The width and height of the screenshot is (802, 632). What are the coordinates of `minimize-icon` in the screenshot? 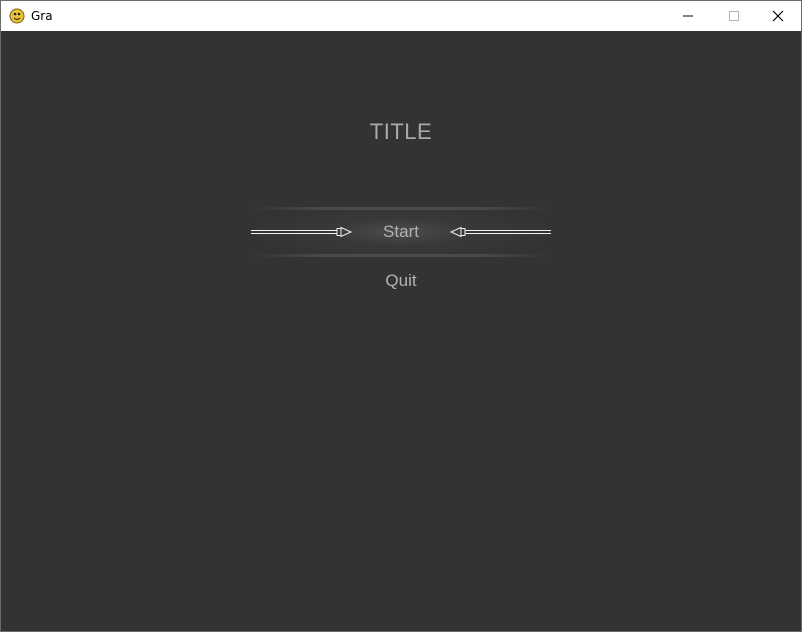 It's located at (688, 16).